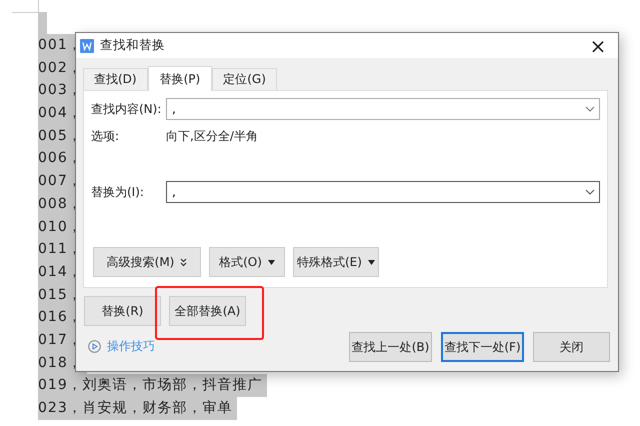 The width and height of the screenshot is (640, 426). What do you see at coordinates (571, 347) in the screenshot?
I see `dialog-button: 关闭` at bounding box center [571, 347].